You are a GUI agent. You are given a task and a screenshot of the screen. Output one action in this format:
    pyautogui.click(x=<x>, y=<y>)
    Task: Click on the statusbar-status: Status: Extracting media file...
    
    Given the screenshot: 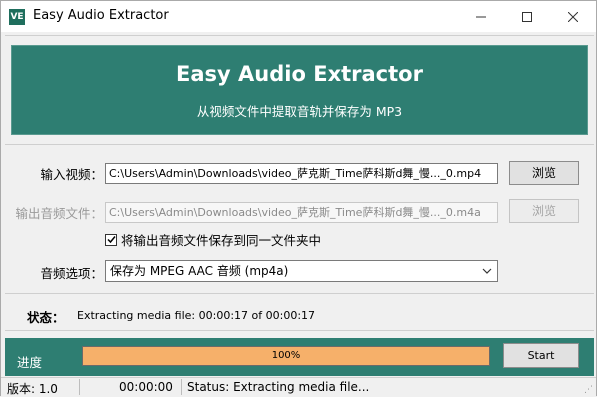 What is the action you would take?
    pyautogui.click(x=278, y=387)
    